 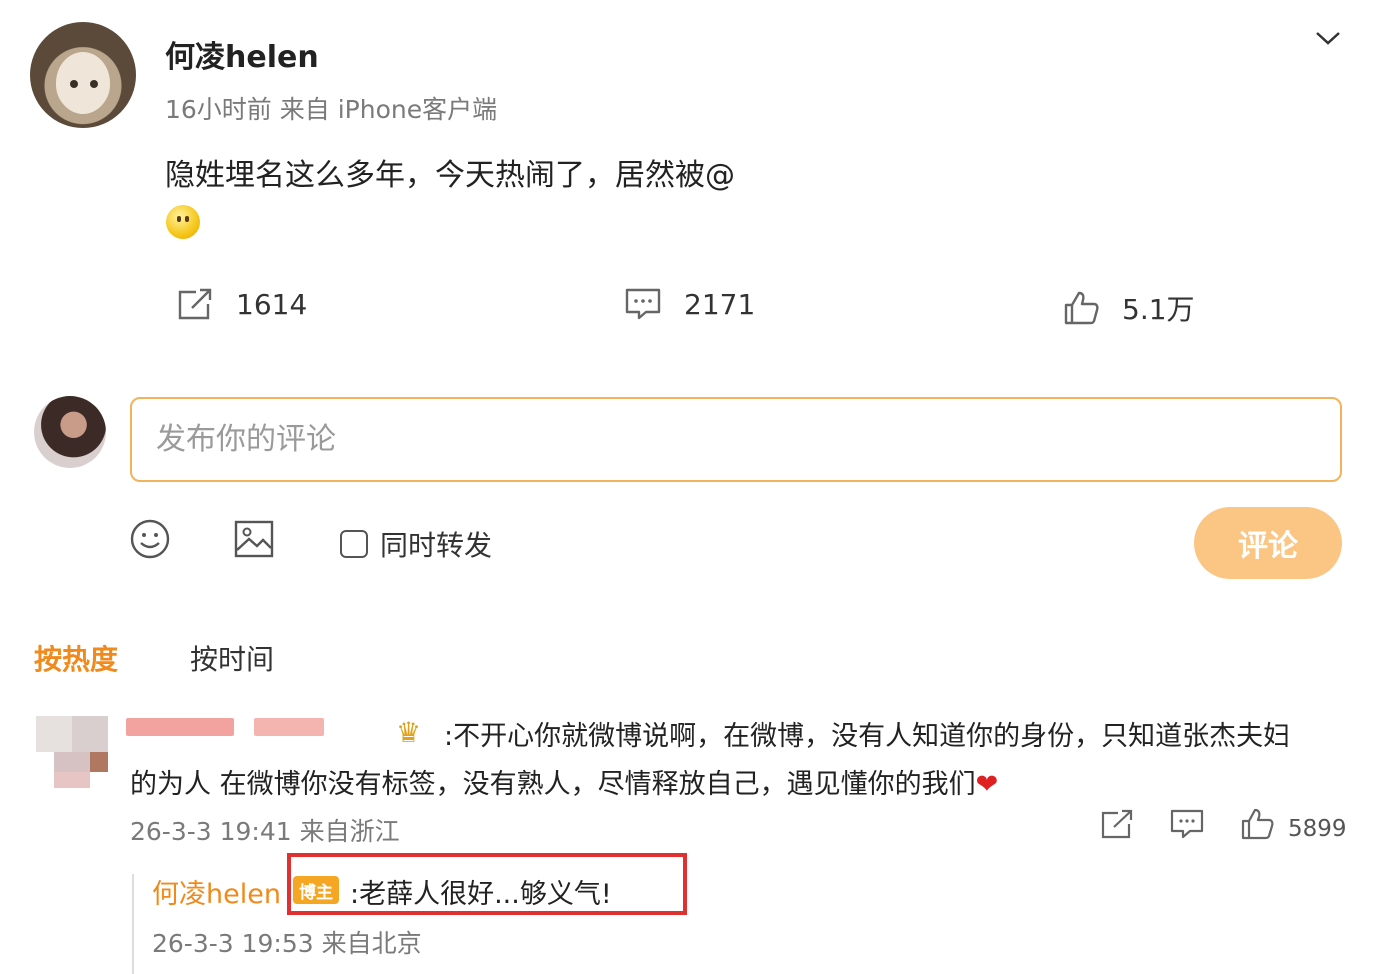 I want to click on tab-by-time: 按时间, so click(x=232, y=658).